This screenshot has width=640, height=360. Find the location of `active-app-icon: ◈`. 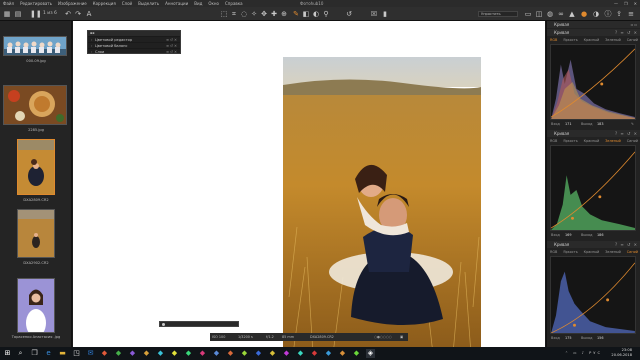

active-app-icon: ◈ is located at coordinates (370, 353).